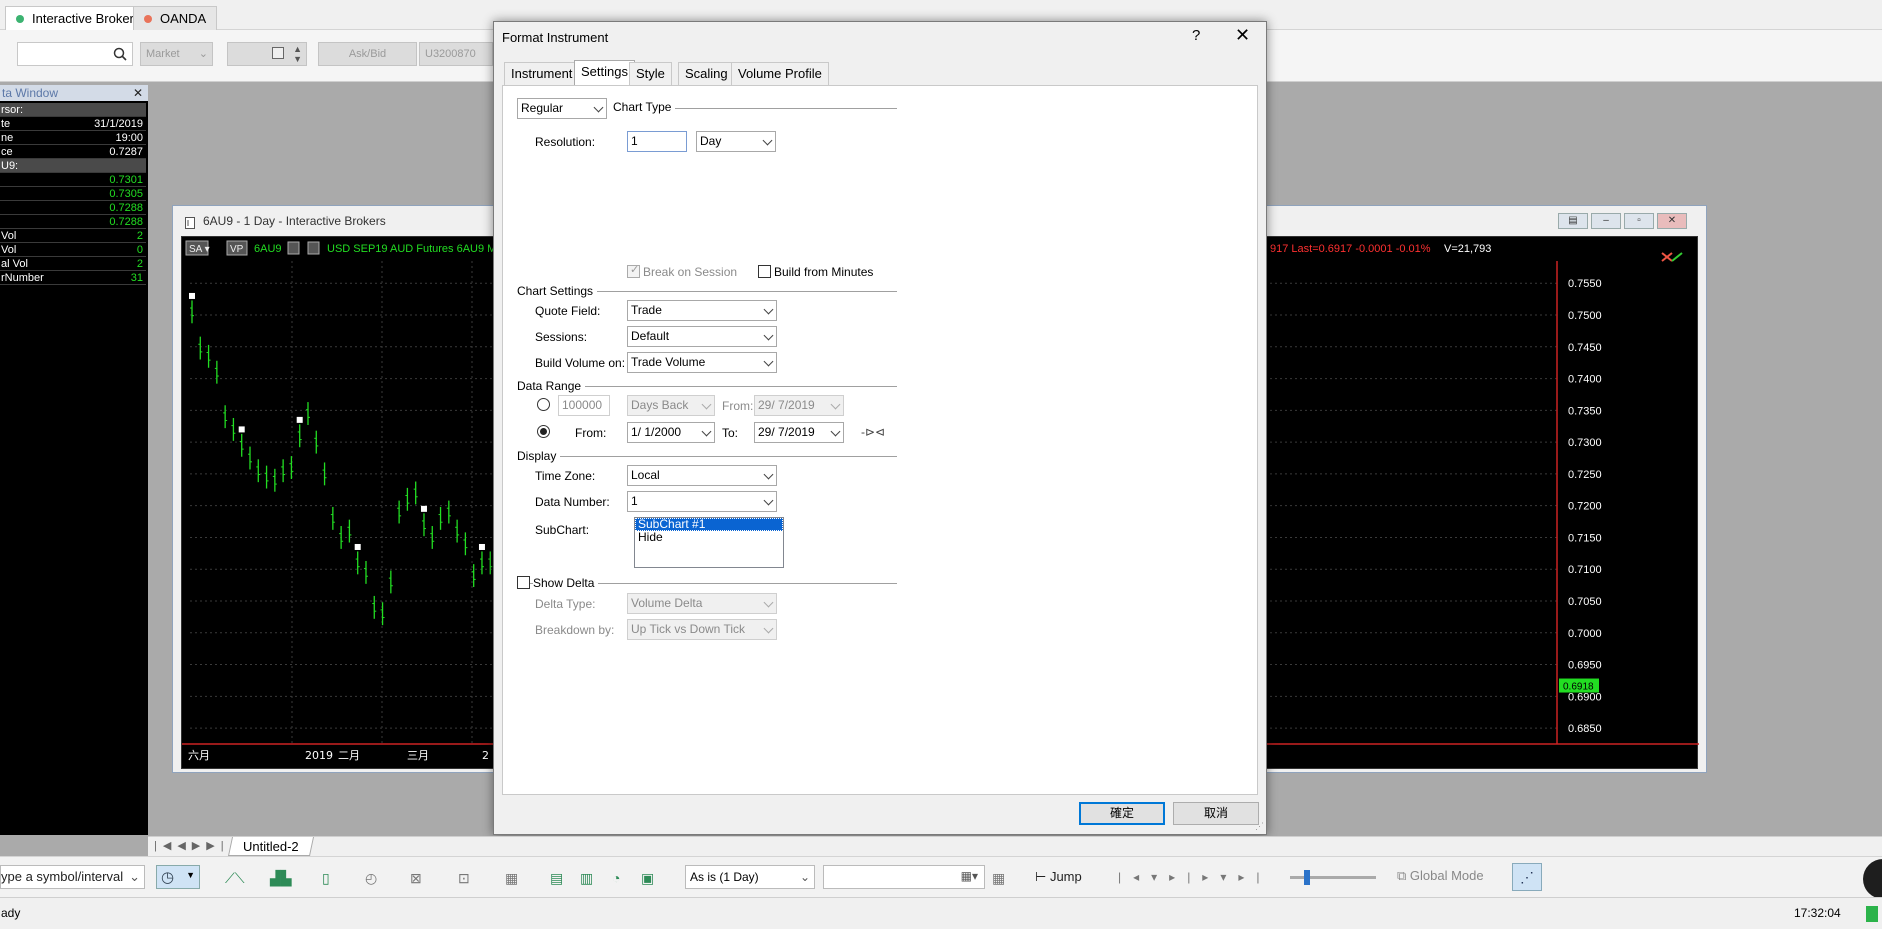 The height and width of the screenshot is (929, 1882). Describe the element at coordinates (702, 501) in the screenshot. I see `data-number-select: 1` at that location.